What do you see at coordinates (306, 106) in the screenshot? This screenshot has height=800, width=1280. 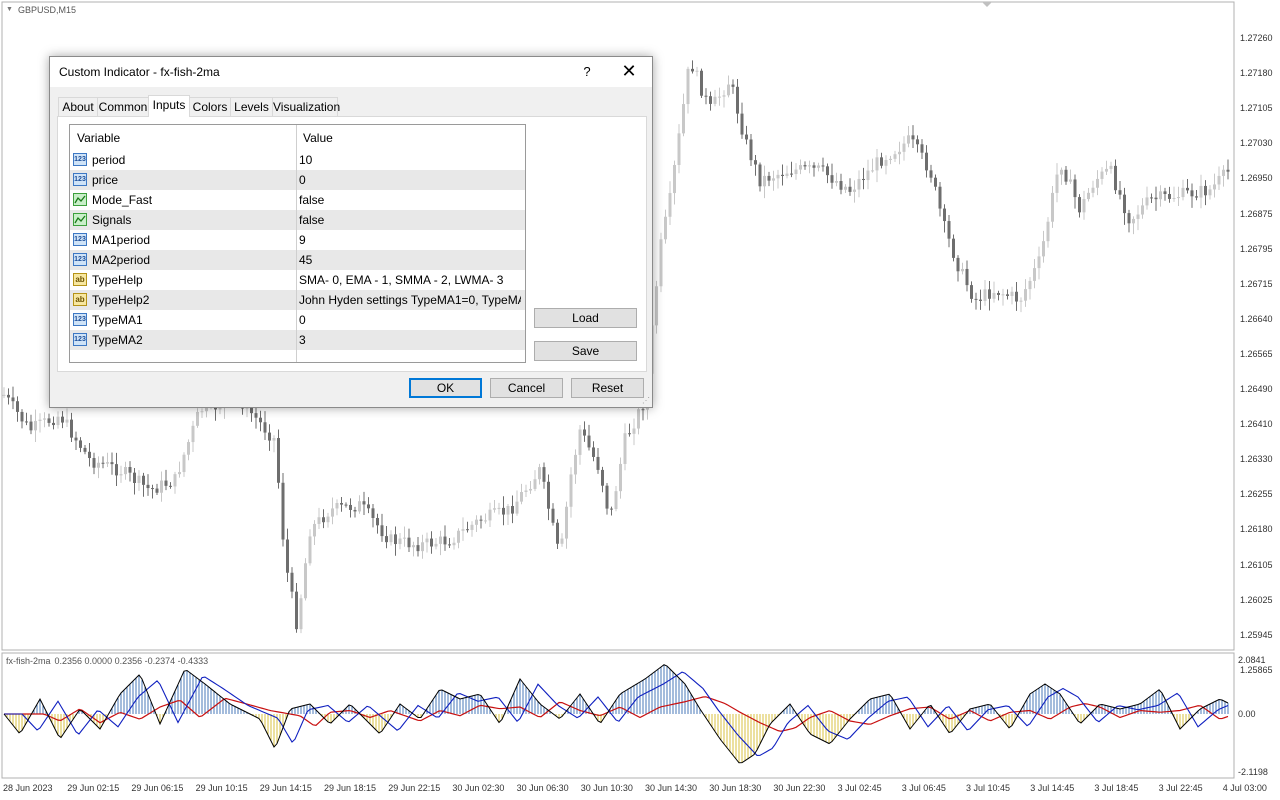 I see `tab-visualization: Visualization` at bounding box center [306, 106].